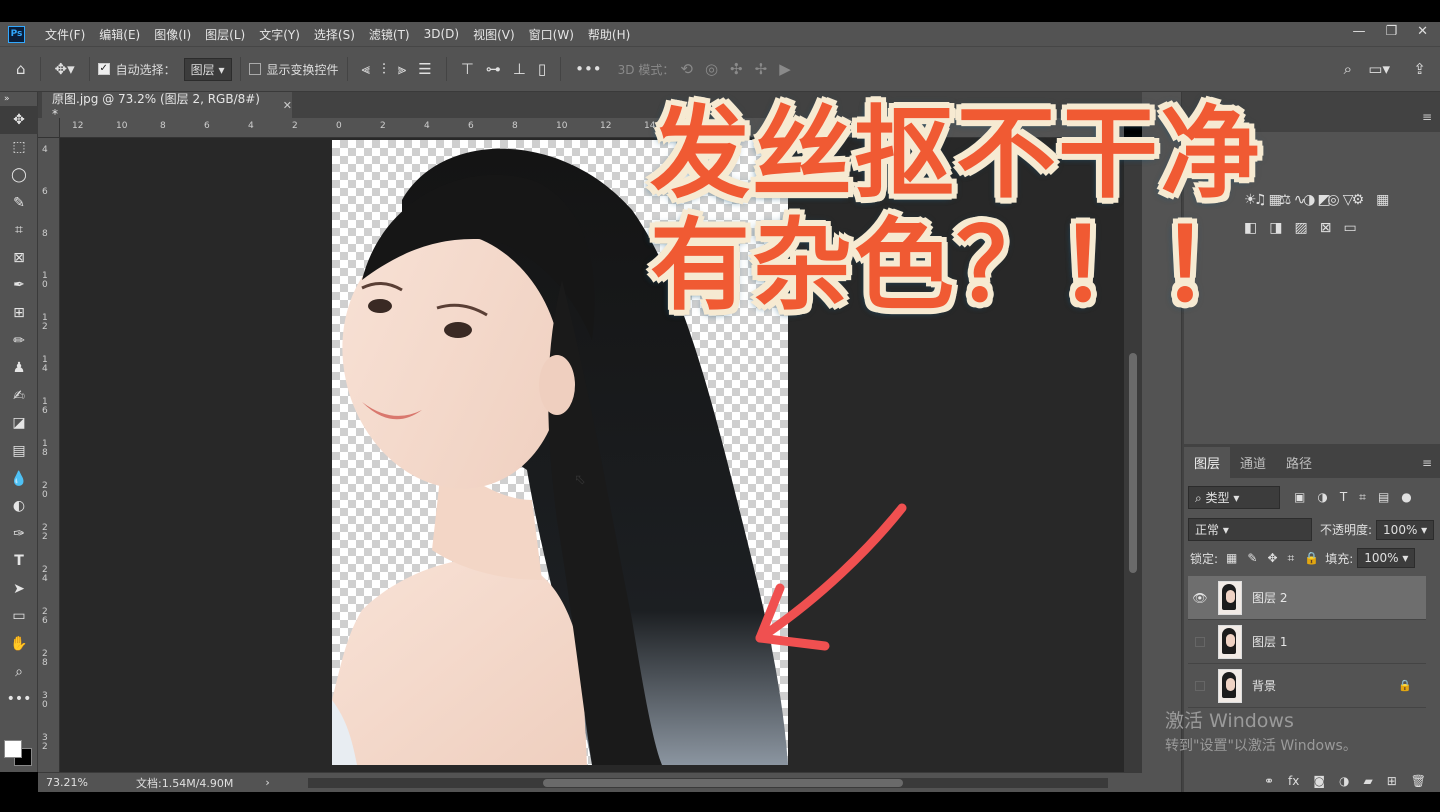  I want to click on layer-row-layer-2: 👁 图层 2, so click(1307, 598).